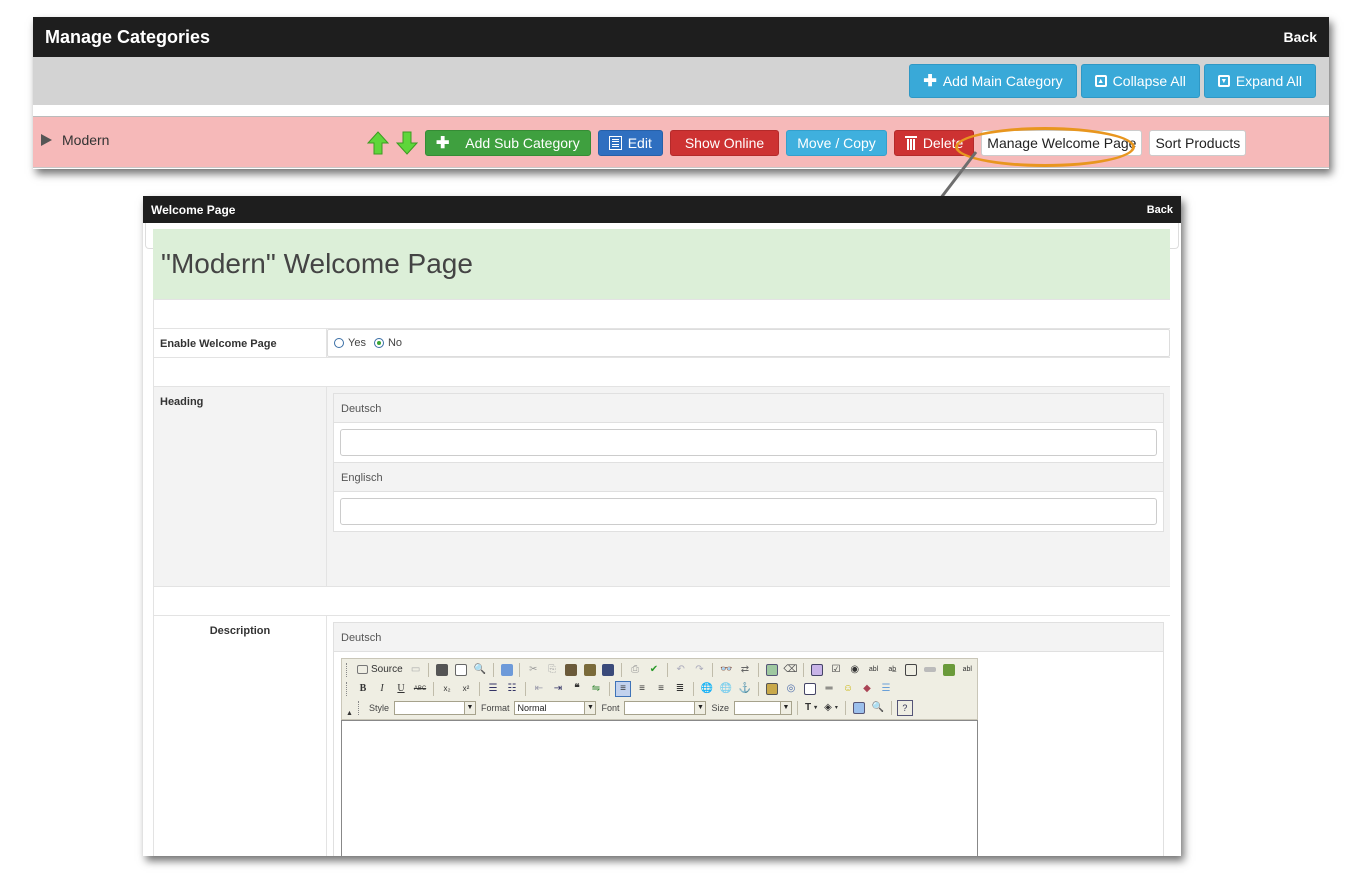  I want to click on subscript-icon: x₂, so click(447, 689).